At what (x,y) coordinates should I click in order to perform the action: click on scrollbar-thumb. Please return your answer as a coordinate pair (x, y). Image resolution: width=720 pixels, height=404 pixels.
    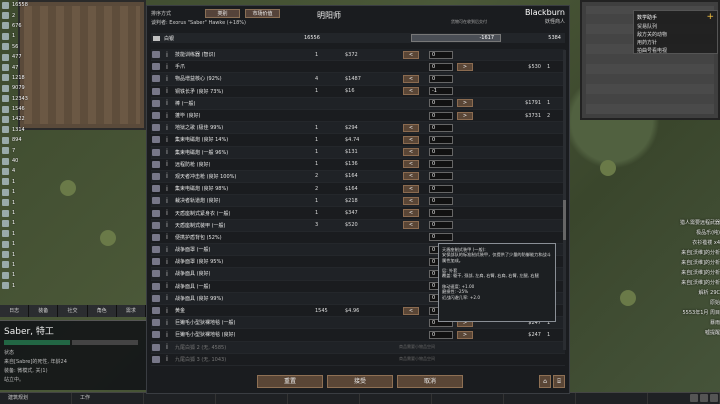
    Looking at the image, I should click on (564, 220).